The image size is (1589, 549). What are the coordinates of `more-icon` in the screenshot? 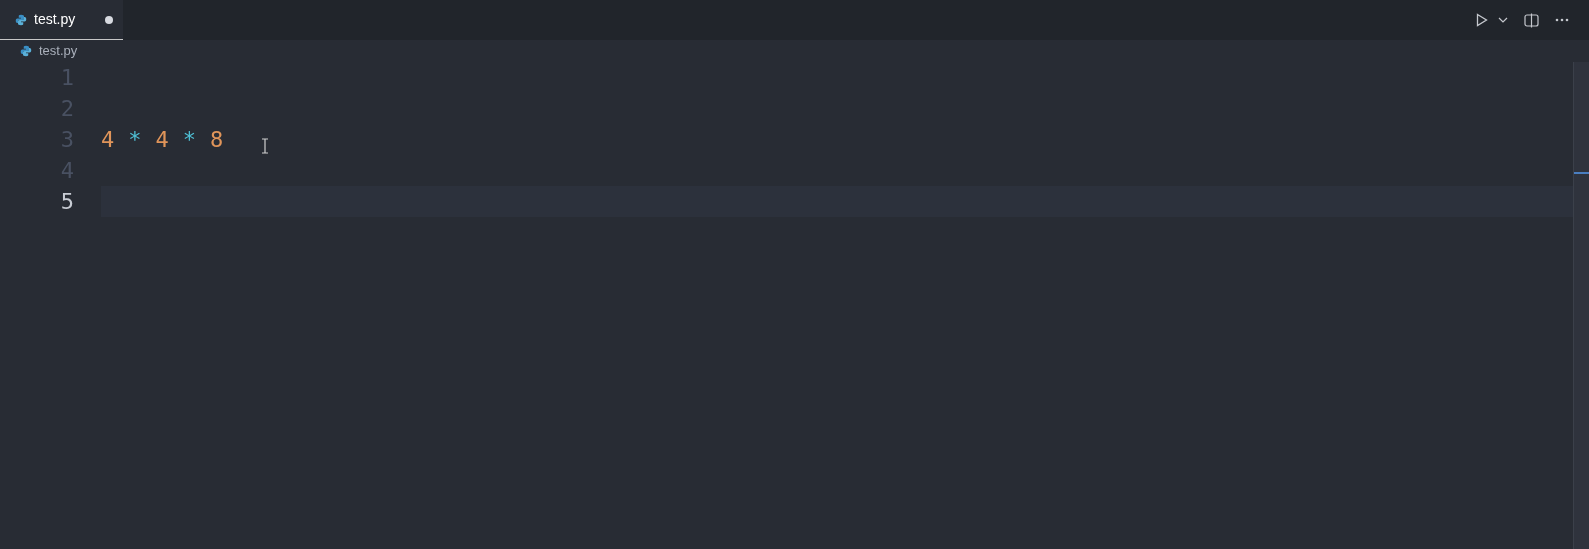 It's located at (1562, 20).